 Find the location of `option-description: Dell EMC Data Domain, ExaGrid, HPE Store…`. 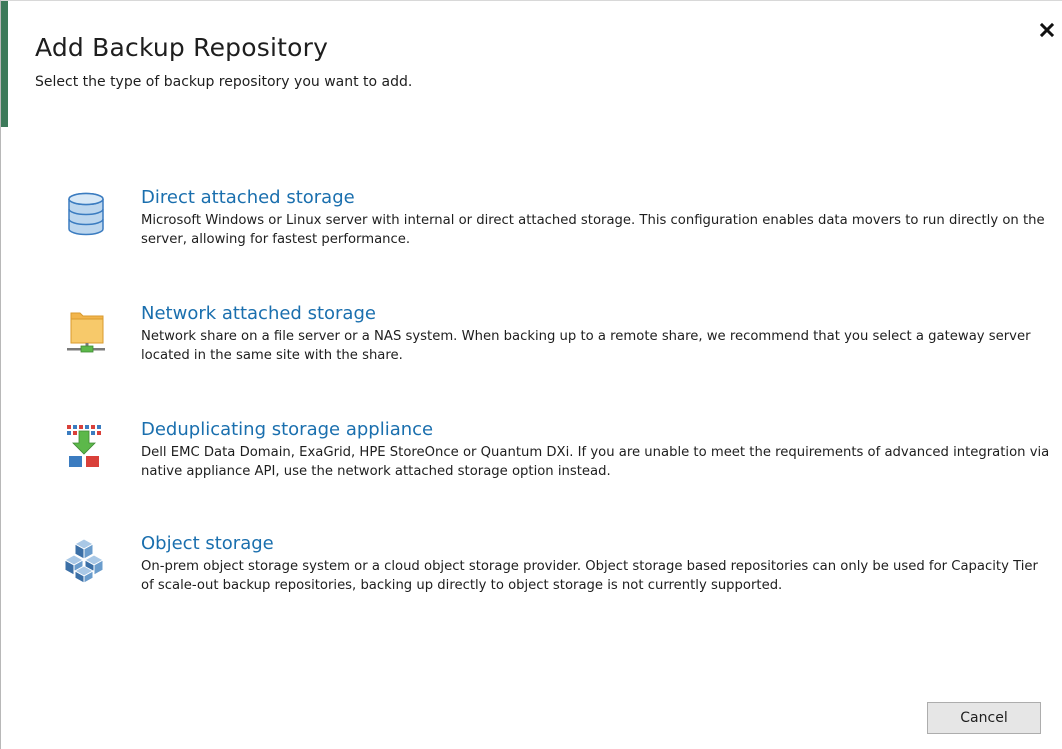

option-description: Dell EMC Data Domain, ExaGrid, HPE Store… is located at coordinates (595, 462).